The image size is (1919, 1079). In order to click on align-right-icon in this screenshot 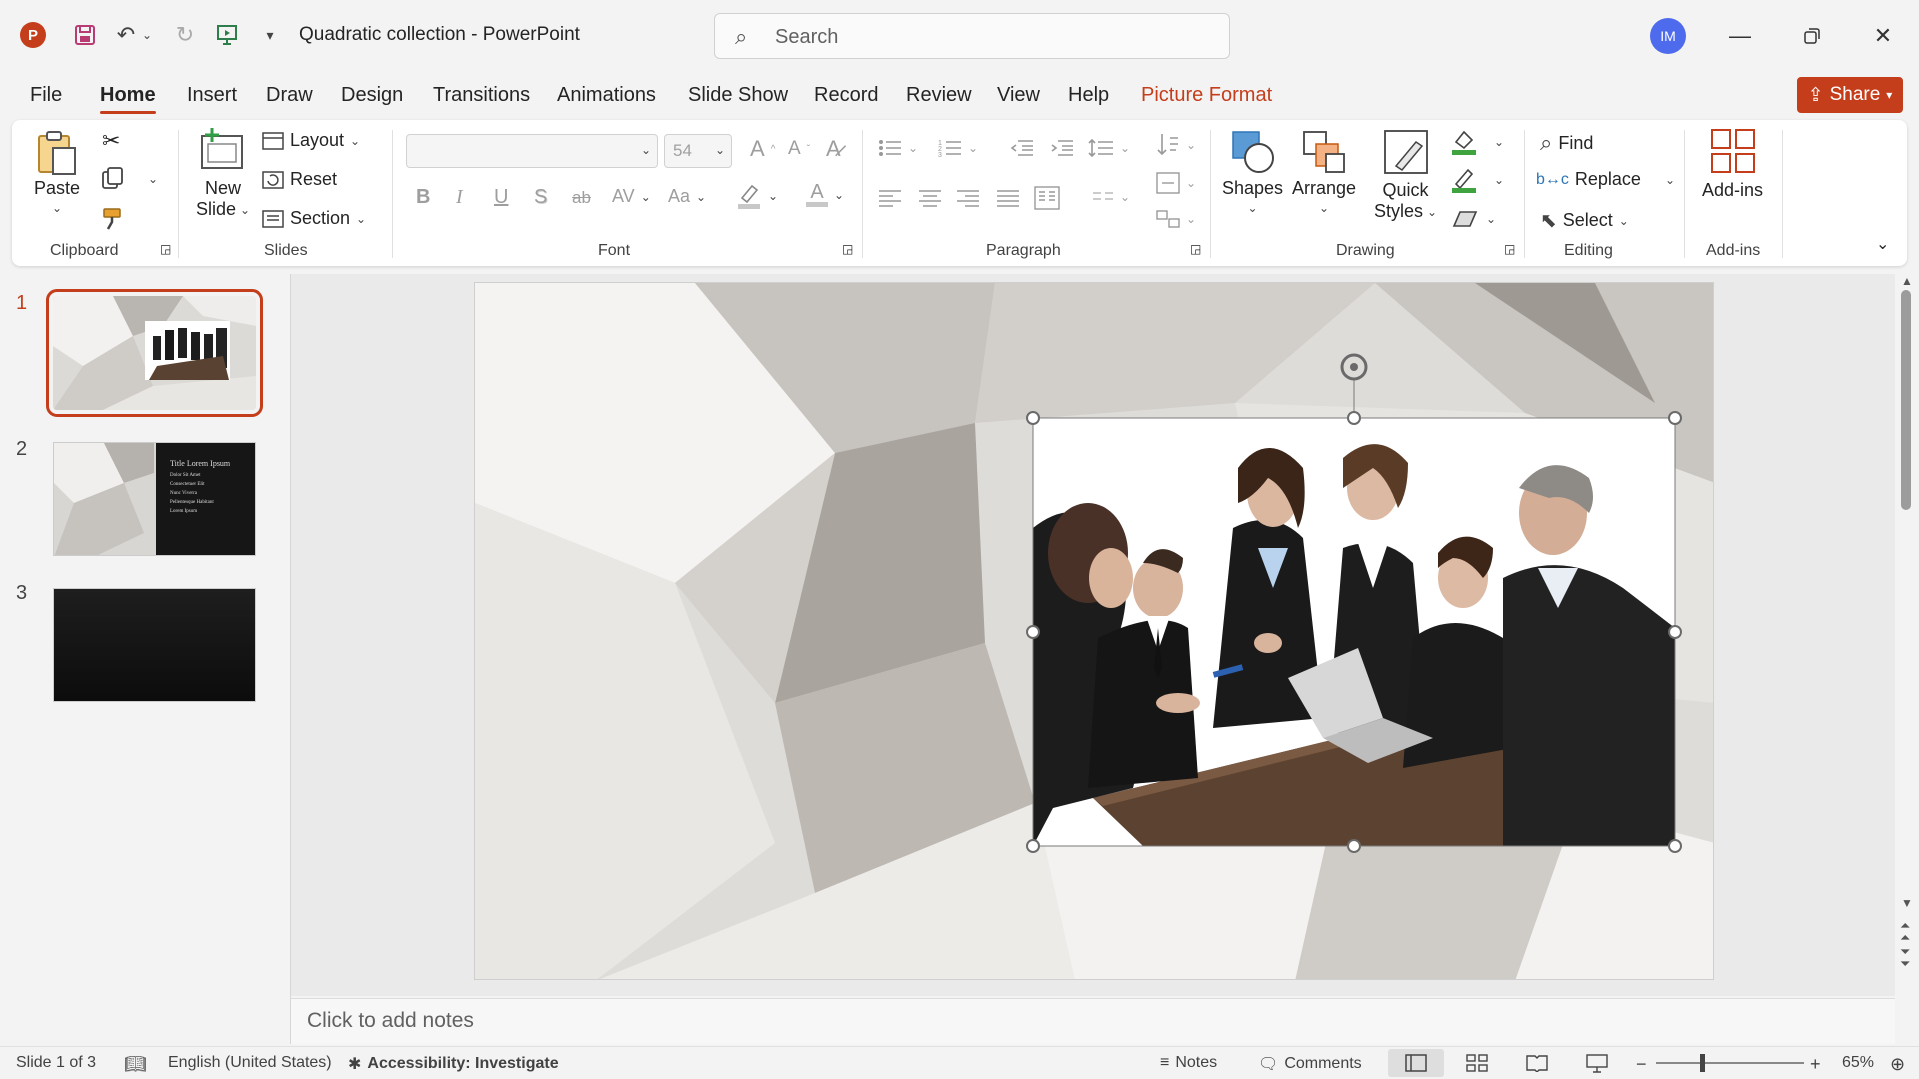, I will do `click(968, 198)`.